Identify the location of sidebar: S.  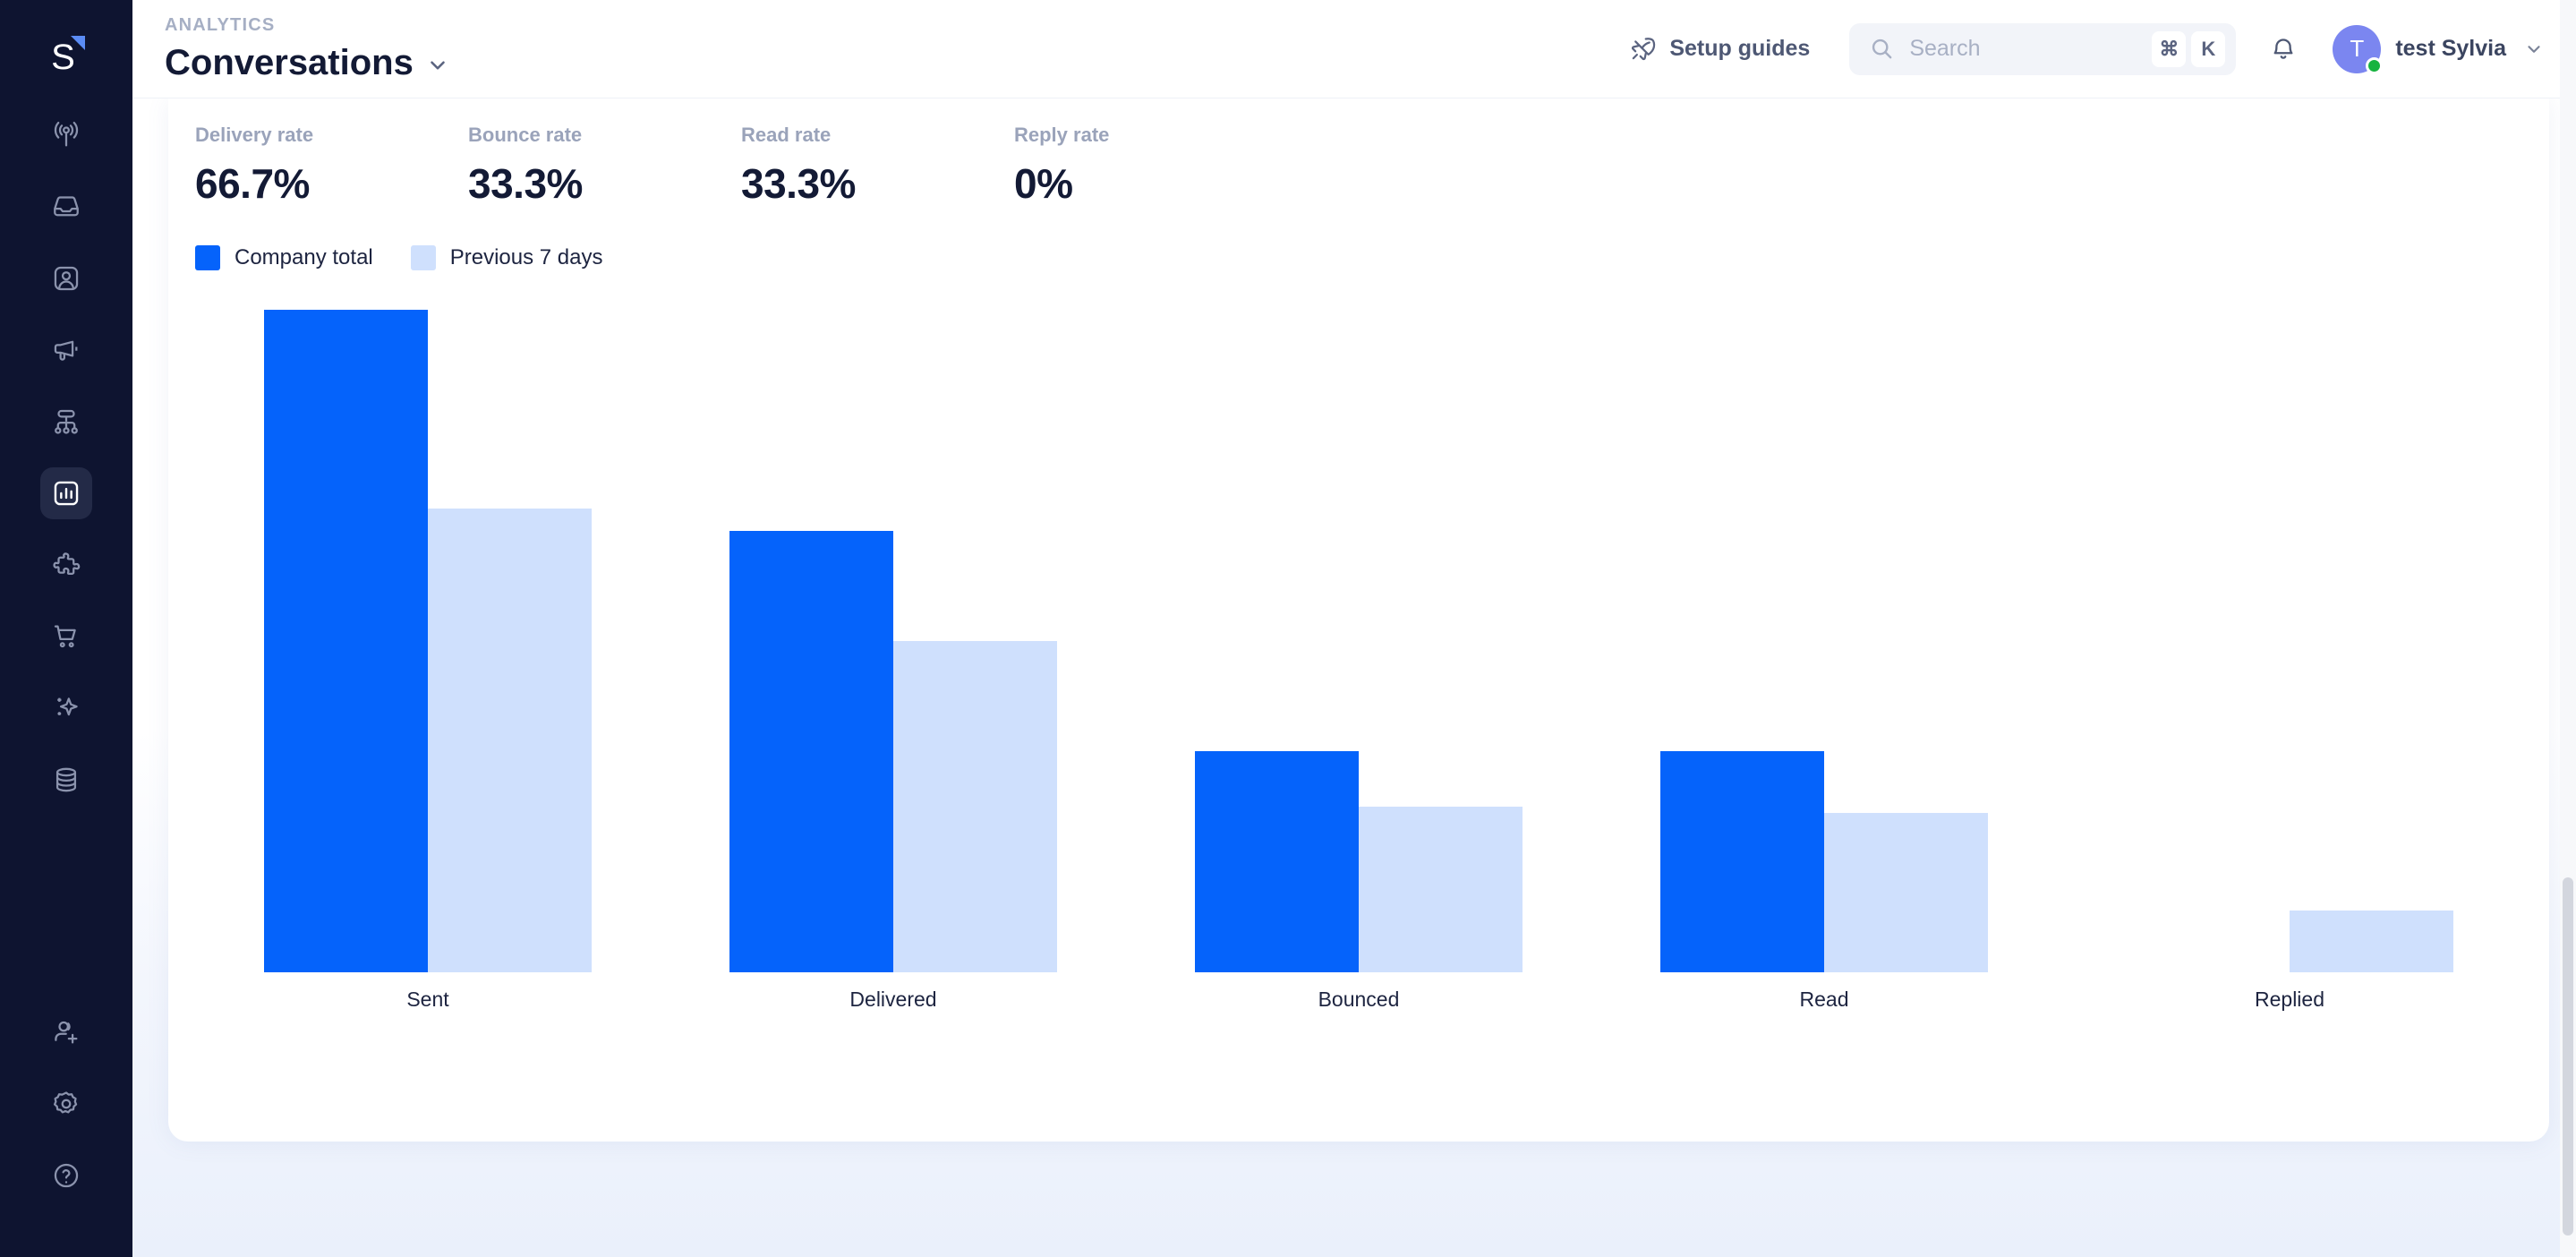
(66, 629).